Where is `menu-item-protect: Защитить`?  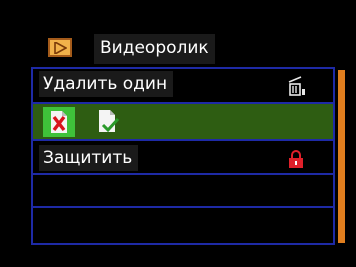
menu-item-protect: Защитить is located at coordinates (183, 156).